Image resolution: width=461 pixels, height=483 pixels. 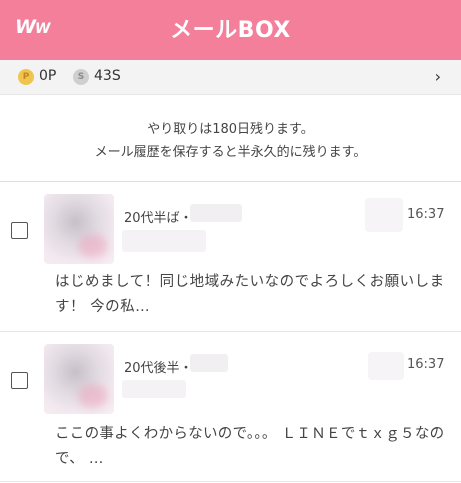 What do you see at coordinates (230, 77) in the screenshot?
I see `points-bar: P 0P S 43S ›` at bounding box center [230, 77].